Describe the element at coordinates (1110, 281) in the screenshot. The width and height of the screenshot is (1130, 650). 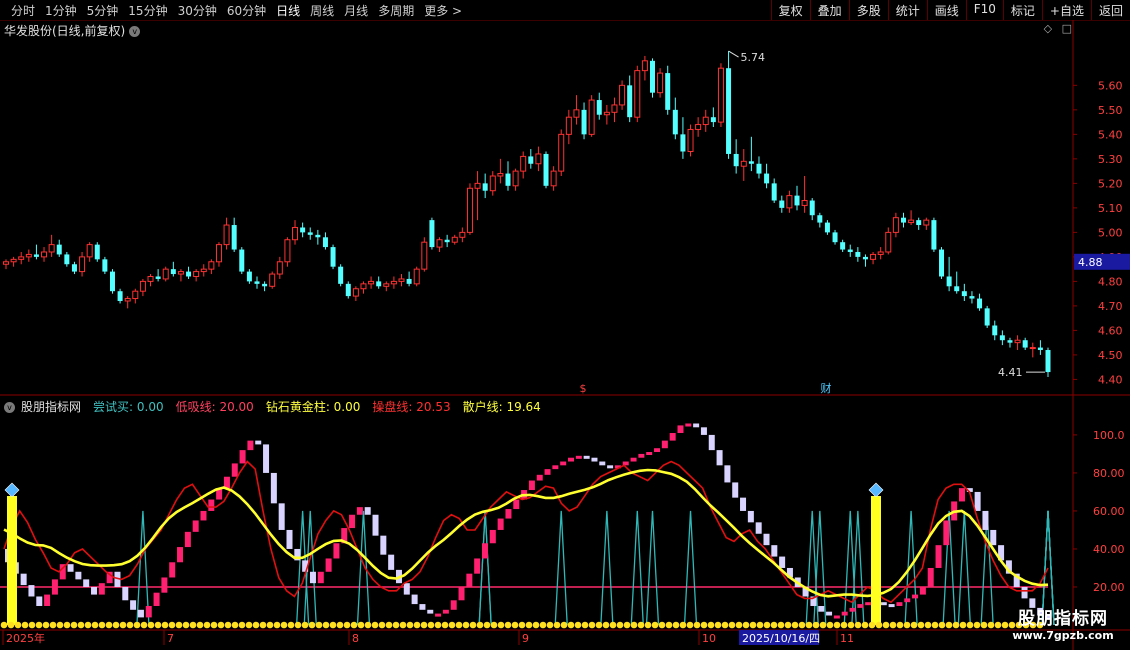
I see `price-tick-label: 4.80` at that location.